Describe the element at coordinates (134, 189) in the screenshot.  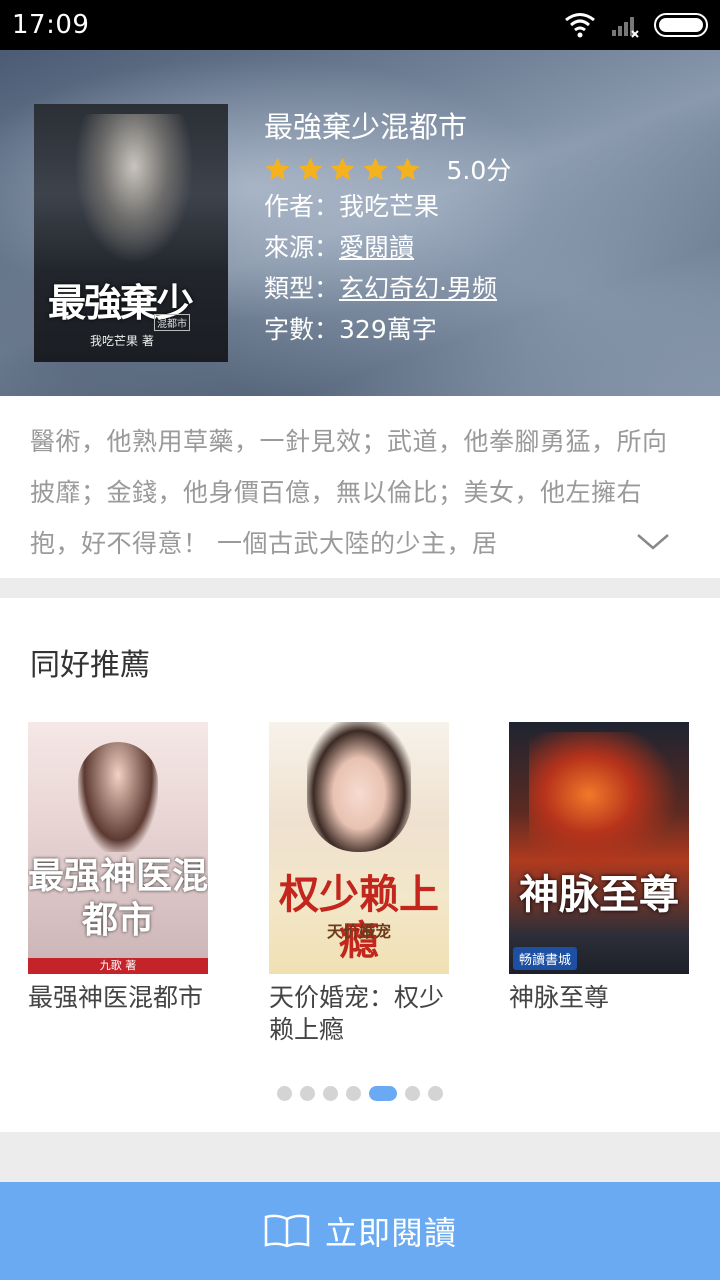
I see `cover-illustration` at that location.